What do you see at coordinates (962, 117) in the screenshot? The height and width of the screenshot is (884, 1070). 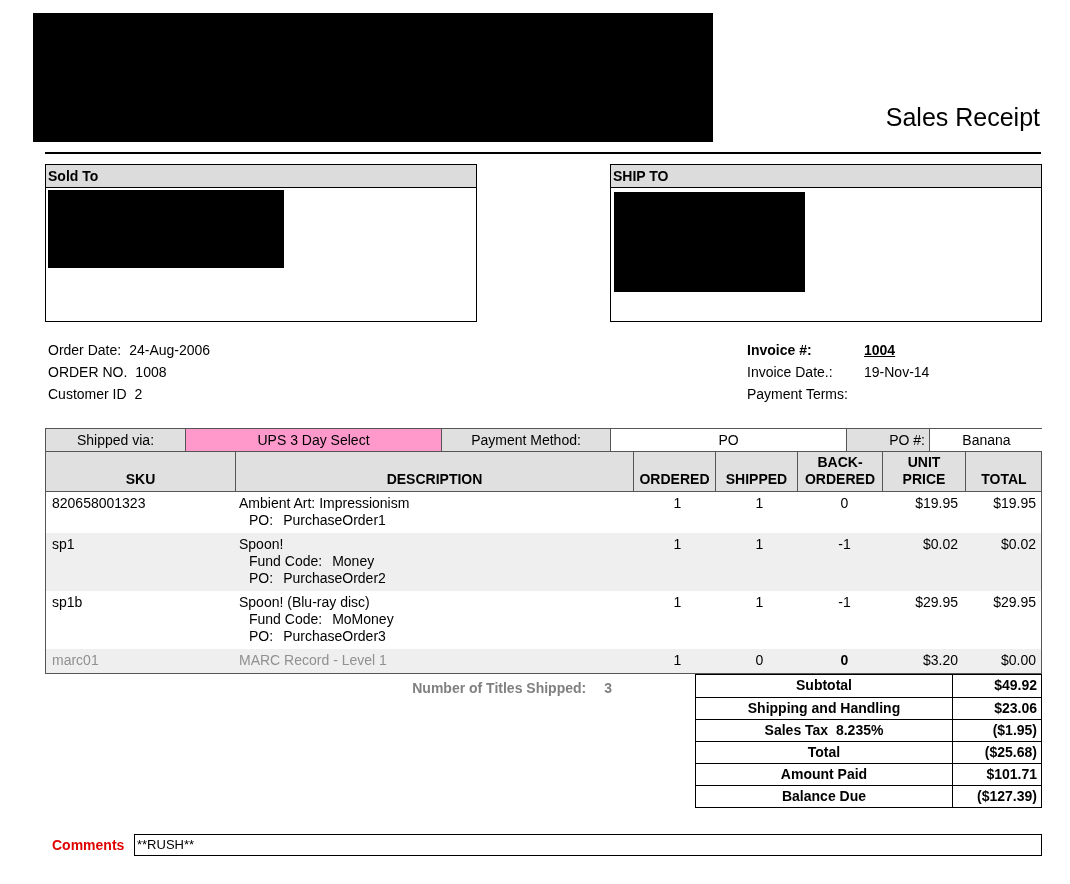 I see `document-title: Sales Receipt` at bounding box center [962, 117].